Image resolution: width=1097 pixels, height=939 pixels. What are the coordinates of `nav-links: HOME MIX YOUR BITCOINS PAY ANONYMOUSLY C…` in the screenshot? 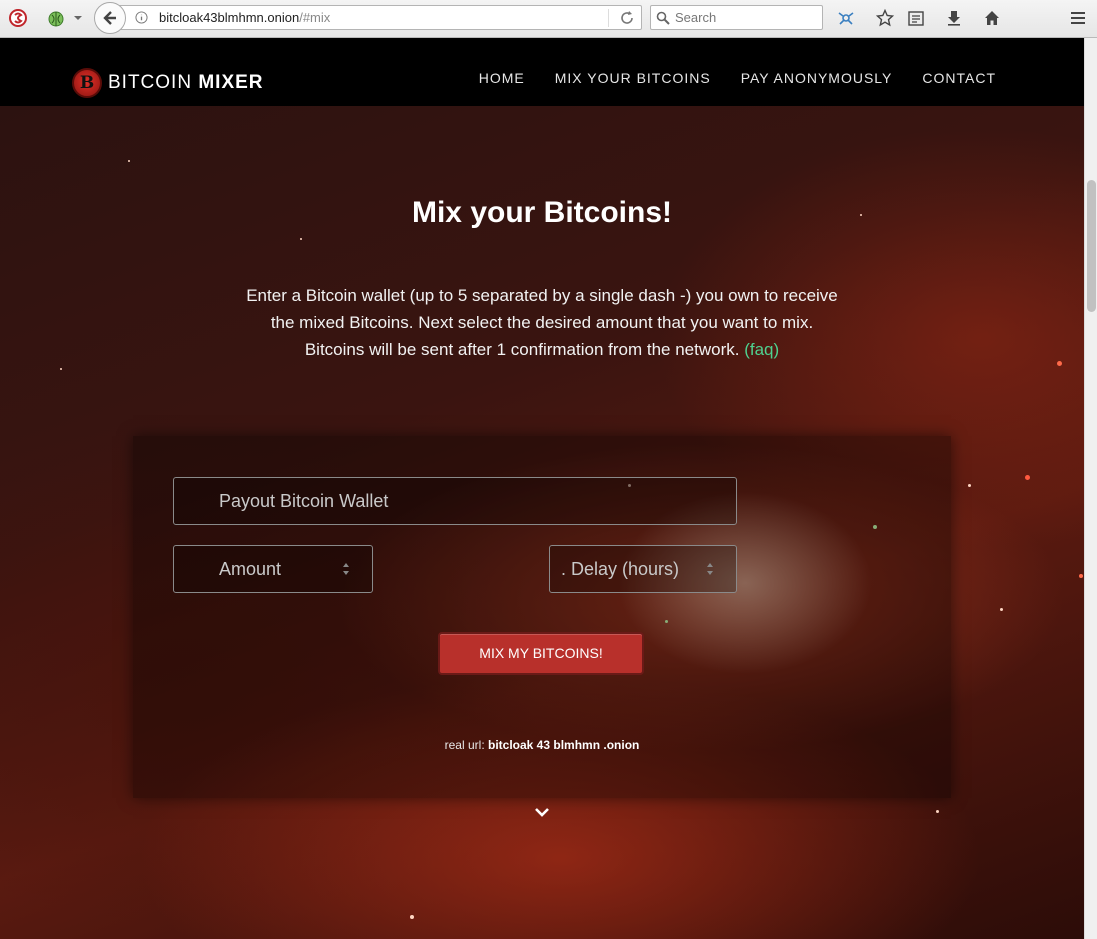 It's located at (737, 78).